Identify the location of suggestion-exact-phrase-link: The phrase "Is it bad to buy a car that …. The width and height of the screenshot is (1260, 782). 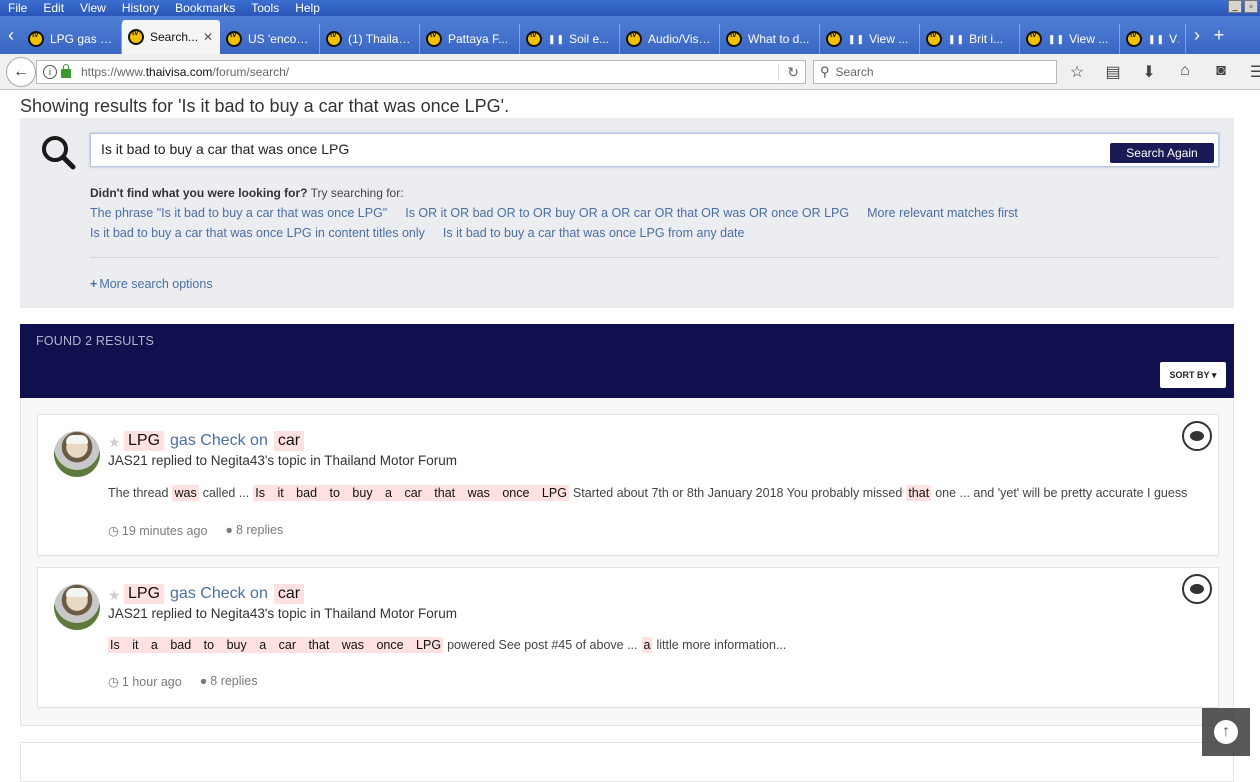
(238, 213).